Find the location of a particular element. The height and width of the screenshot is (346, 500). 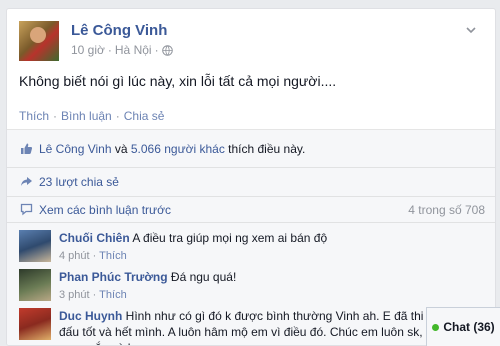

comment-meta: 3 phút · Thích is located at coordinates (272, 295).